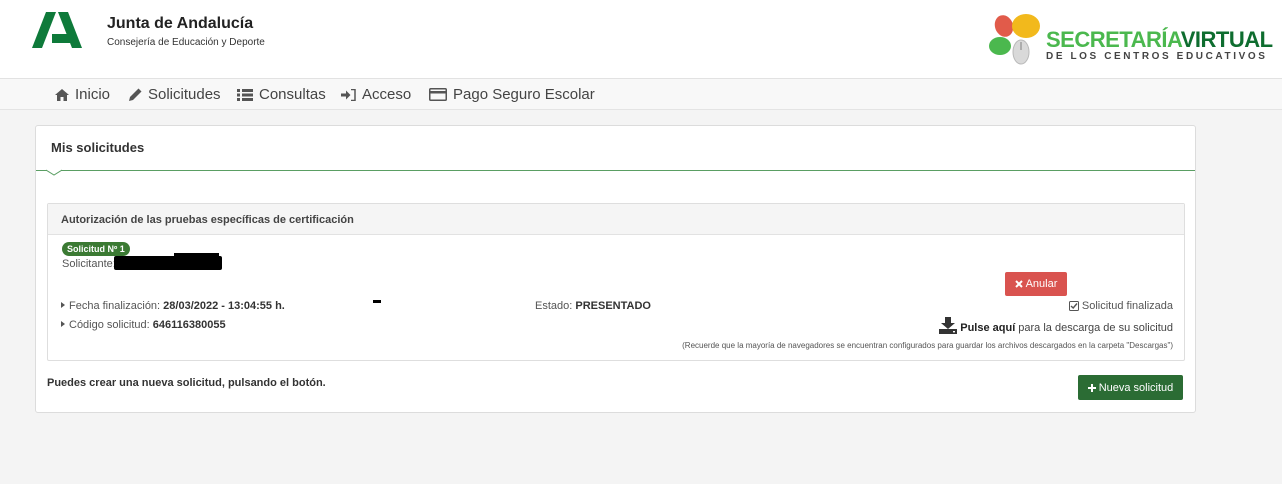  What do you see at coordinates (62, 30) in the screenshot?
I see `junta-logo-icon` at bounding box center [62, 30].